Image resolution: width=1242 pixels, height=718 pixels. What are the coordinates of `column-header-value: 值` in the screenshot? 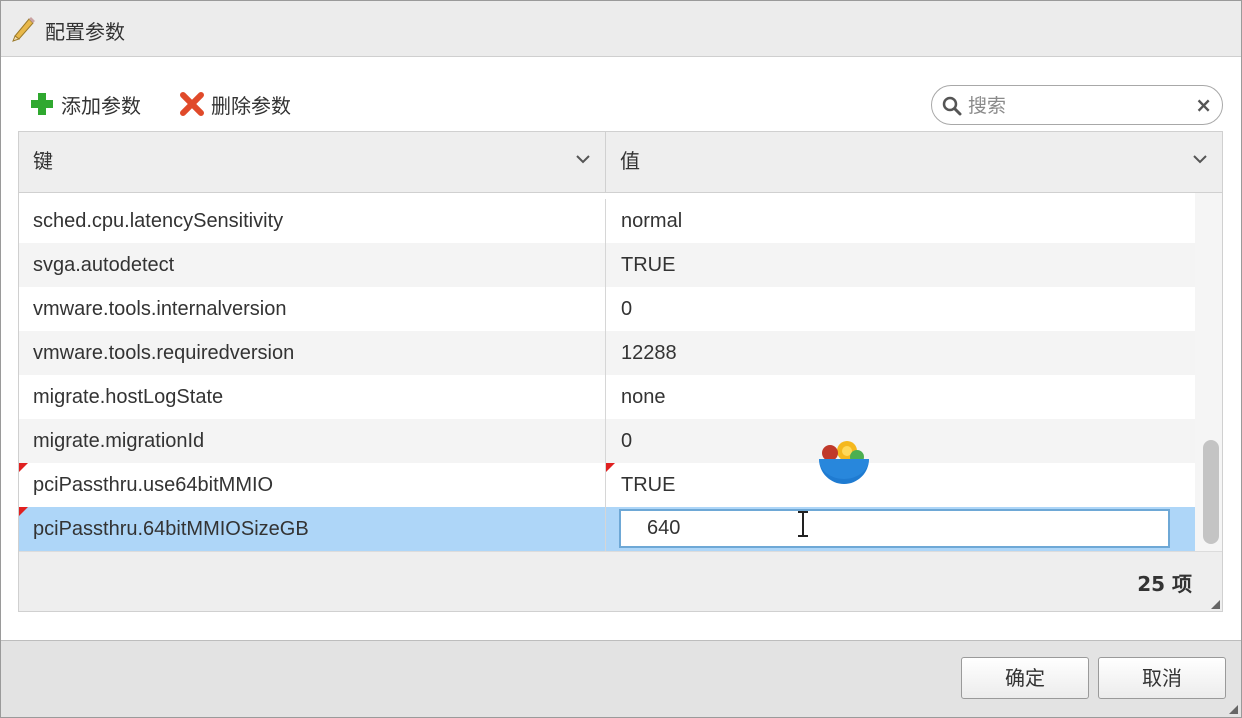 It's located at (914, 162).